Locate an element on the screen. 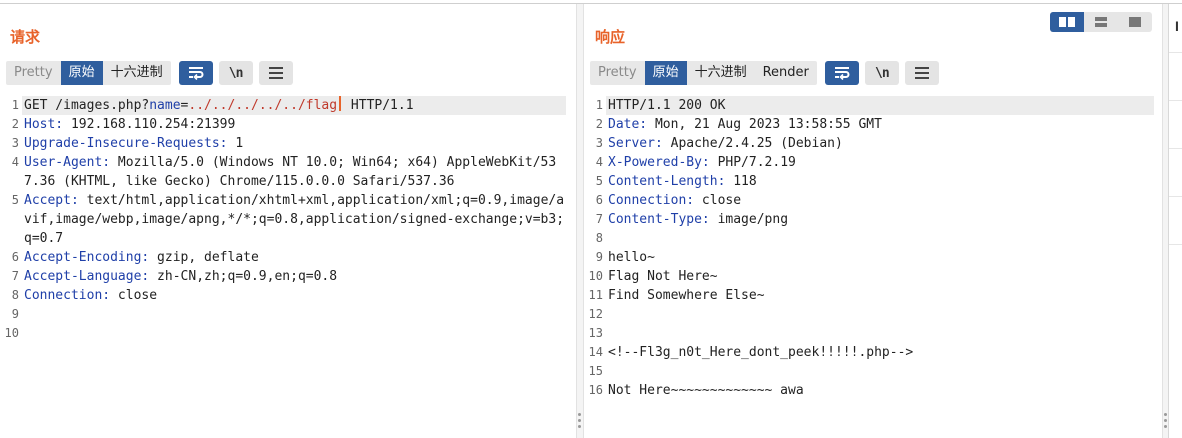 This screenshot has height=438, width=1182. response-line-1: 1 HTTP/1.1 200 OK is located at coordinates (869, 105).